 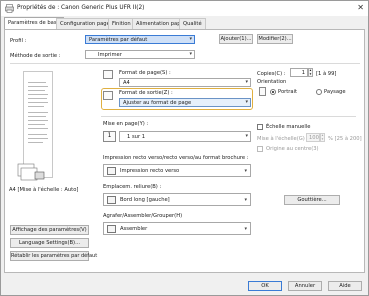 What do you see at coordinates (265, 286) in the screenshot?
I see `ok-button: OK` at bounding box center [265, 286].